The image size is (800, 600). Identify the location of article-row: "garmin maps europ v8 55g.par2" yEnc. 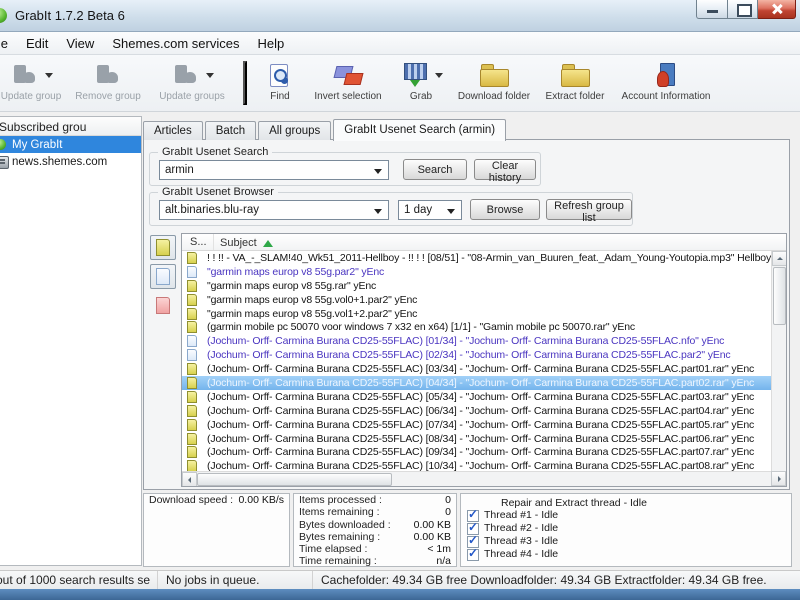
(476, 272).